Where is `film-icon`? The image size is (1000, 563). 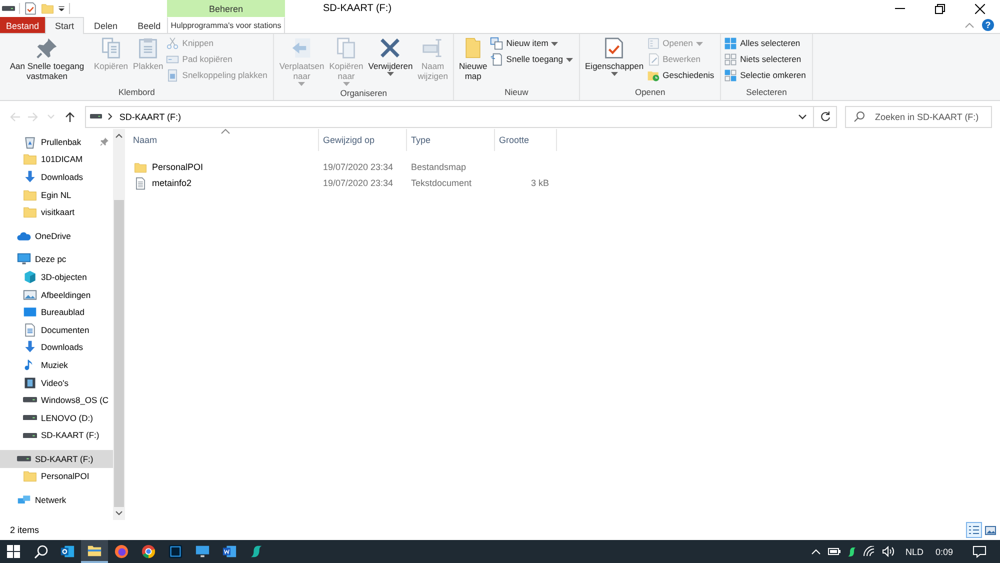
film-icon is located at coordinates (30, 383).